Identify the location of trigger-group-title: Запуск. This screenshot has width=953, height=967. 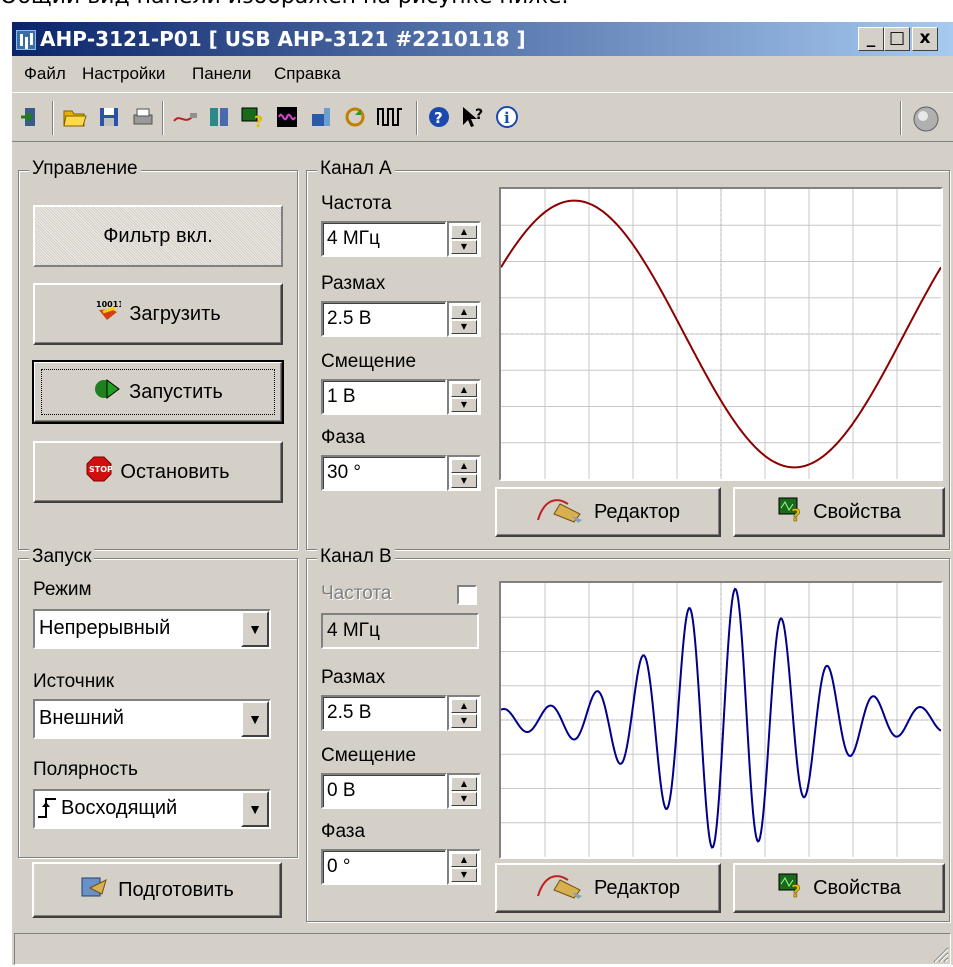
(62, 557).